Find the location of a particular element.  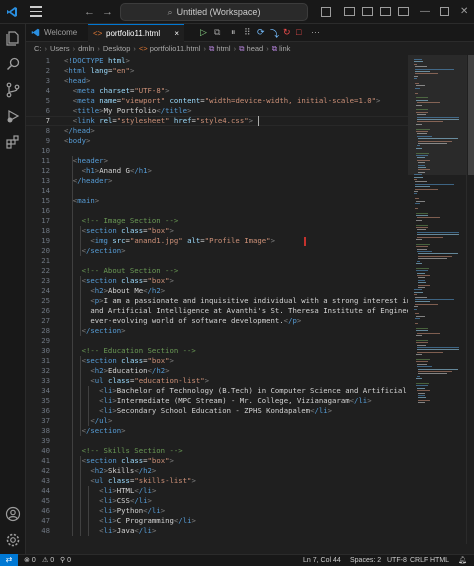

code-text: <!-- About Section --> is located at coordinates (121, 271).